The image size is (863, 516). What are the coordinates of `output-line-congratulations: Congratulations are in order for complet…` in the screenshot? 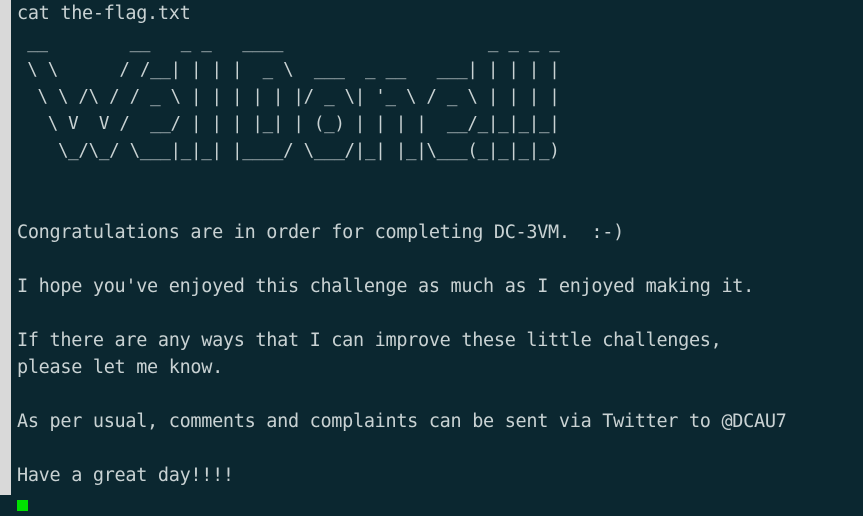 It's located at (320, 232).